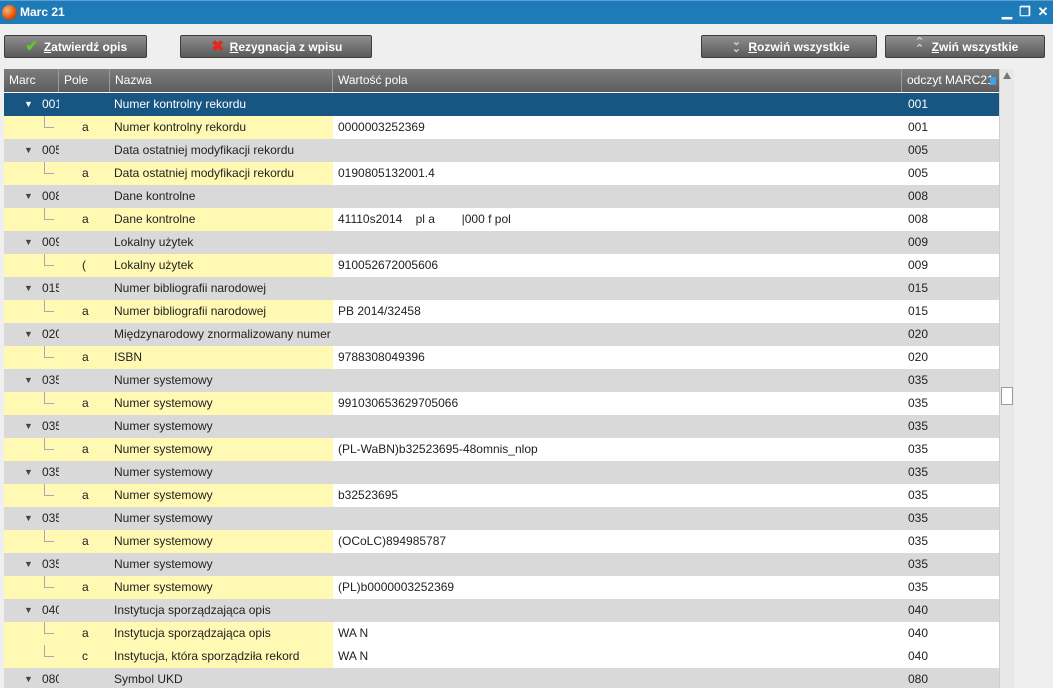 This screenshot has height=688, width=1053. I want to click on name-cell: Numer systemowy, so click(221, 403).